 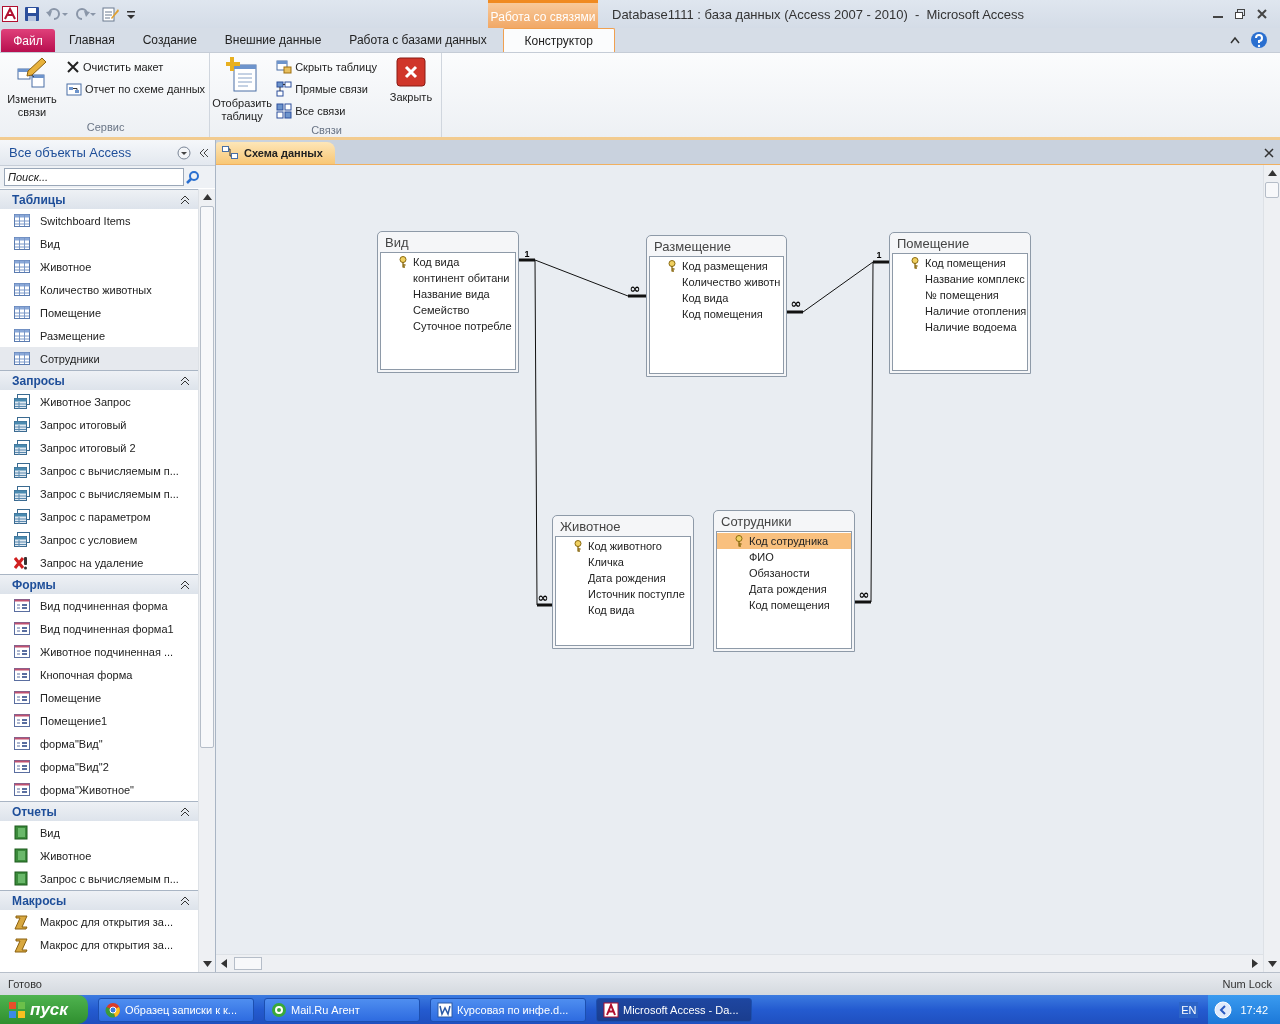 I want to click on field-row: № помещения, so click(x=960, y=295).